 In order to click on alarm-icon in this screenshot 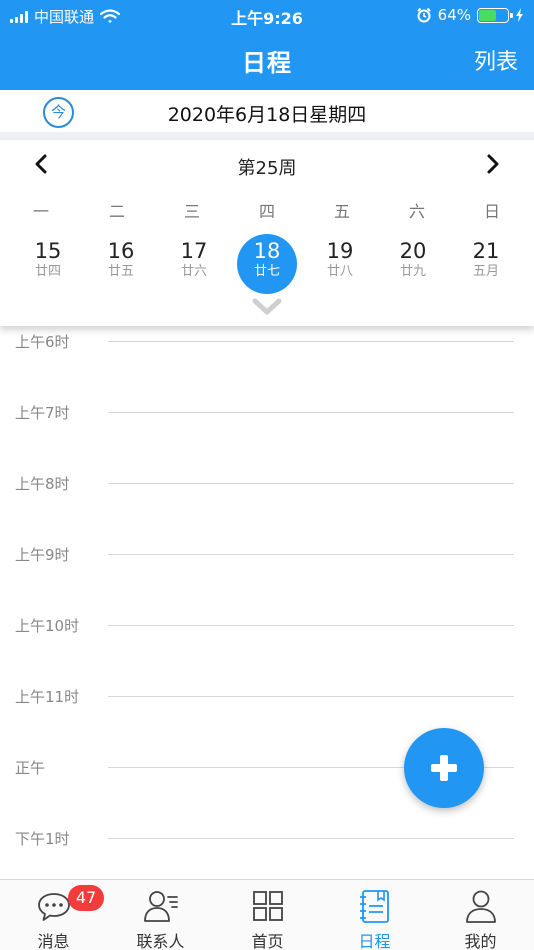, I will do `click(423, 15)`.